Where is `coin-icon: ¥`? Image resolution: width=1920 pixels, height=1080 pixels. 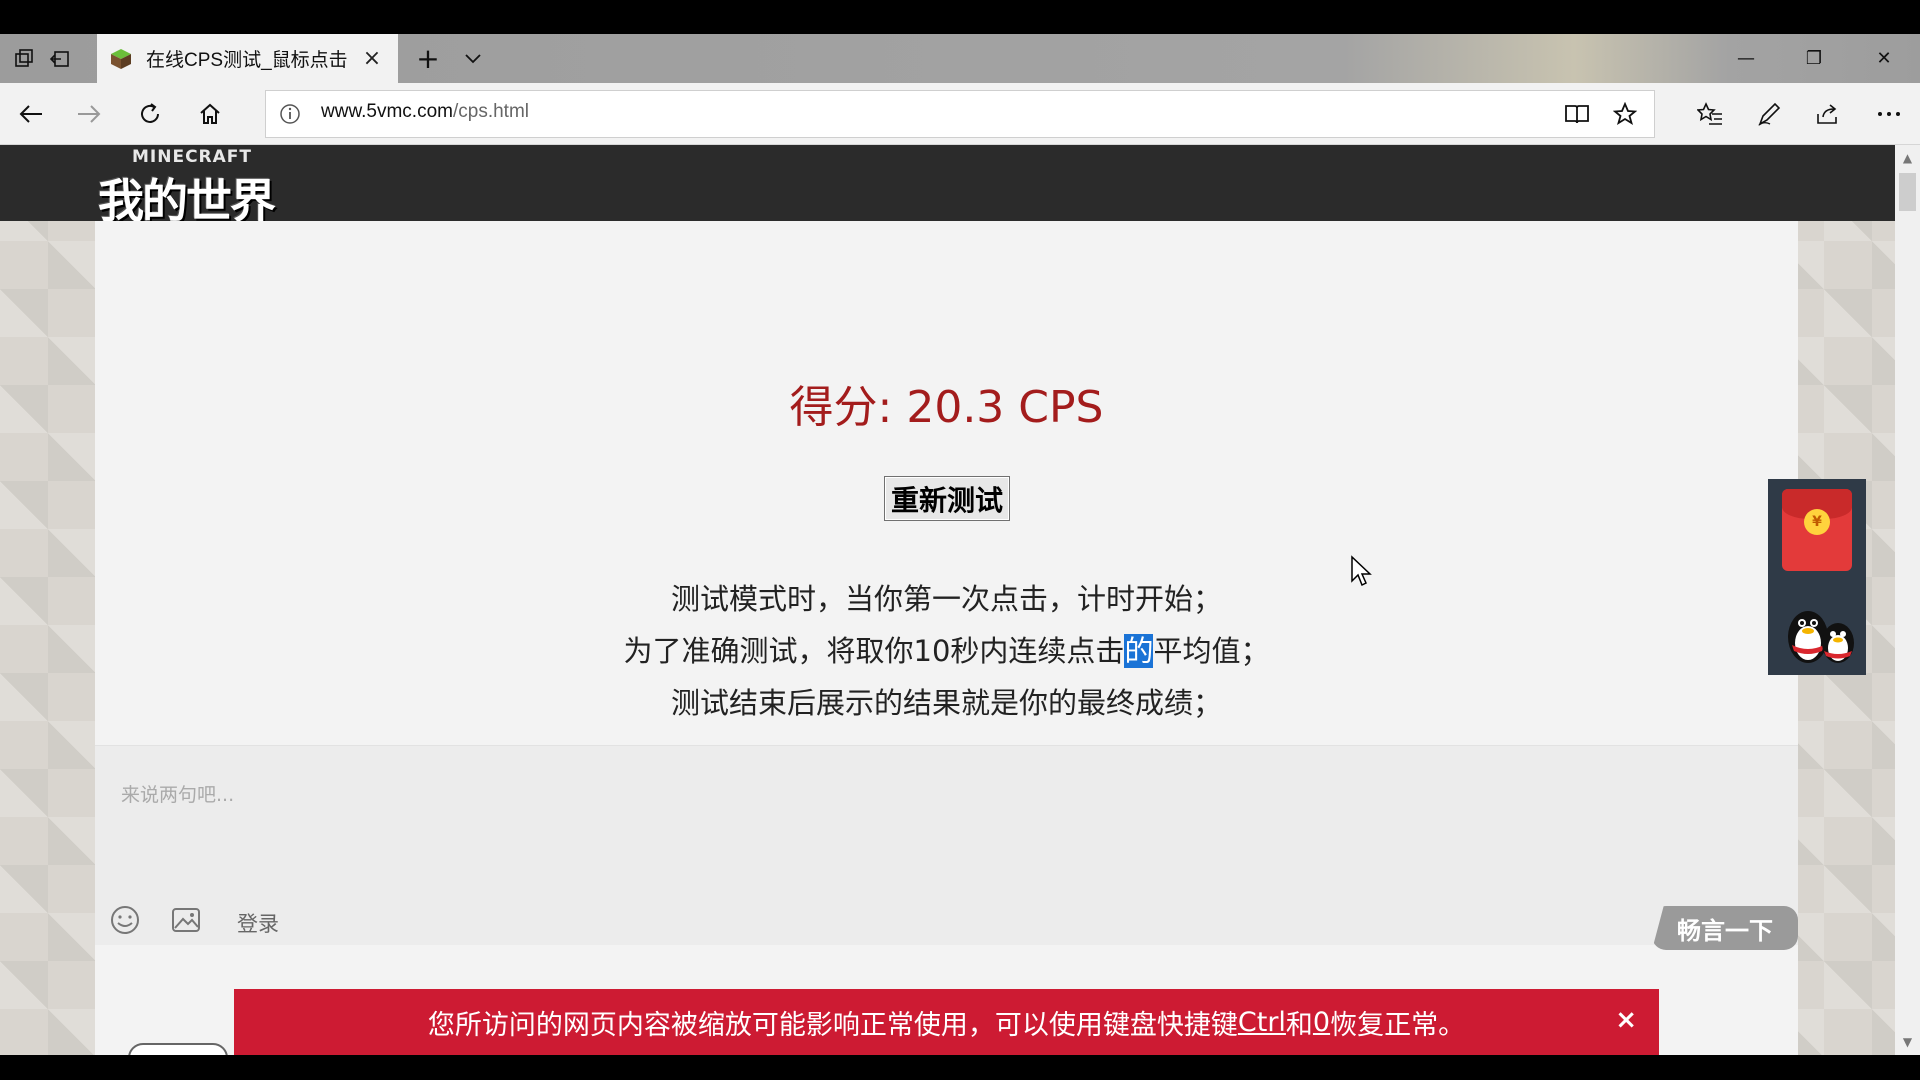 coin-icon: ¥ is located at coordinates (1817, 522).